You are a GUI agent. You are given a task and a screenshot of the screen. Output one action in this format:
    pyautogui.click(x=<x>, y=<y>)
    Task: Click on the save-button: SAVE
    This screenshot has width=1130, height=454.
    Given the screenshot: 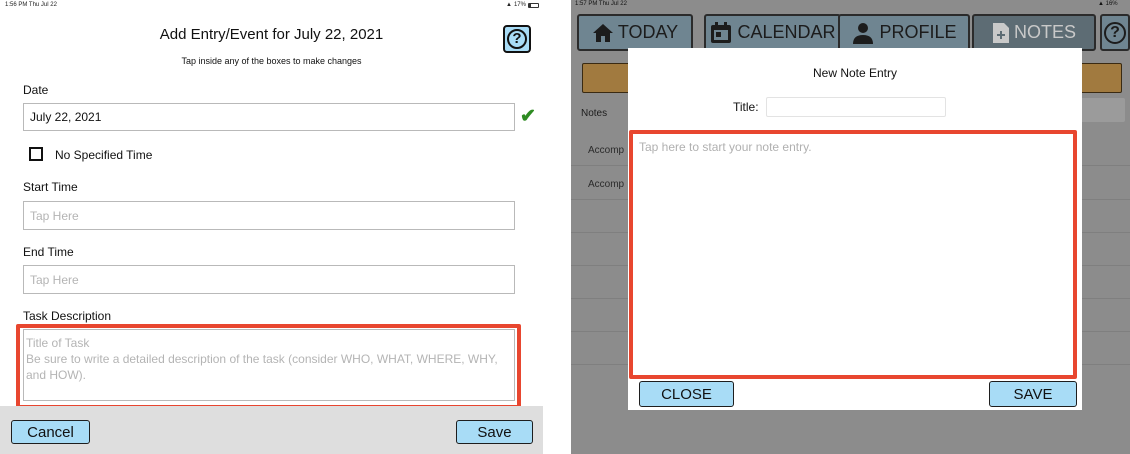 What is the action you would take?
    pyautogui.click(x=1033, y=394)
    